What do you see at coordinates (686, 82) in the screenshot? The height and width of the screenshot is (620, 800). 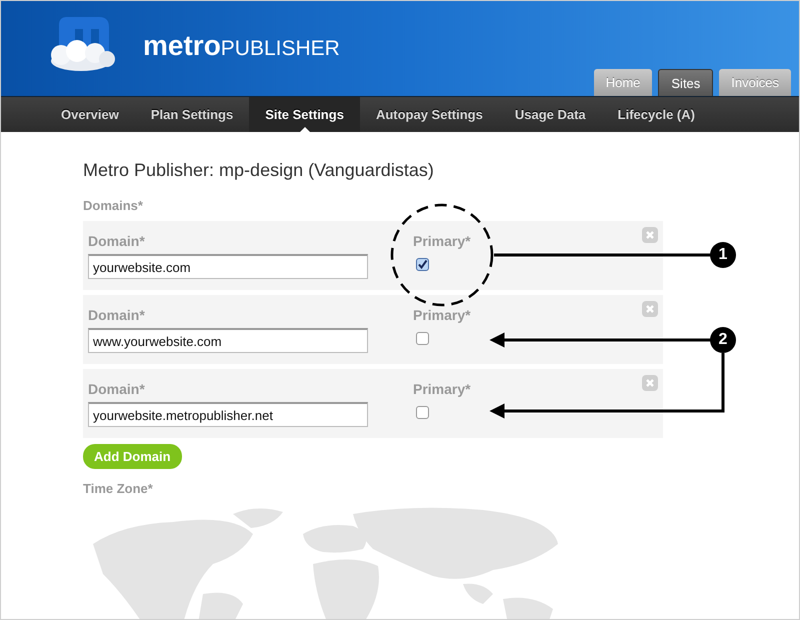 I see `tab: Sites` at bounding box center [686, 82].